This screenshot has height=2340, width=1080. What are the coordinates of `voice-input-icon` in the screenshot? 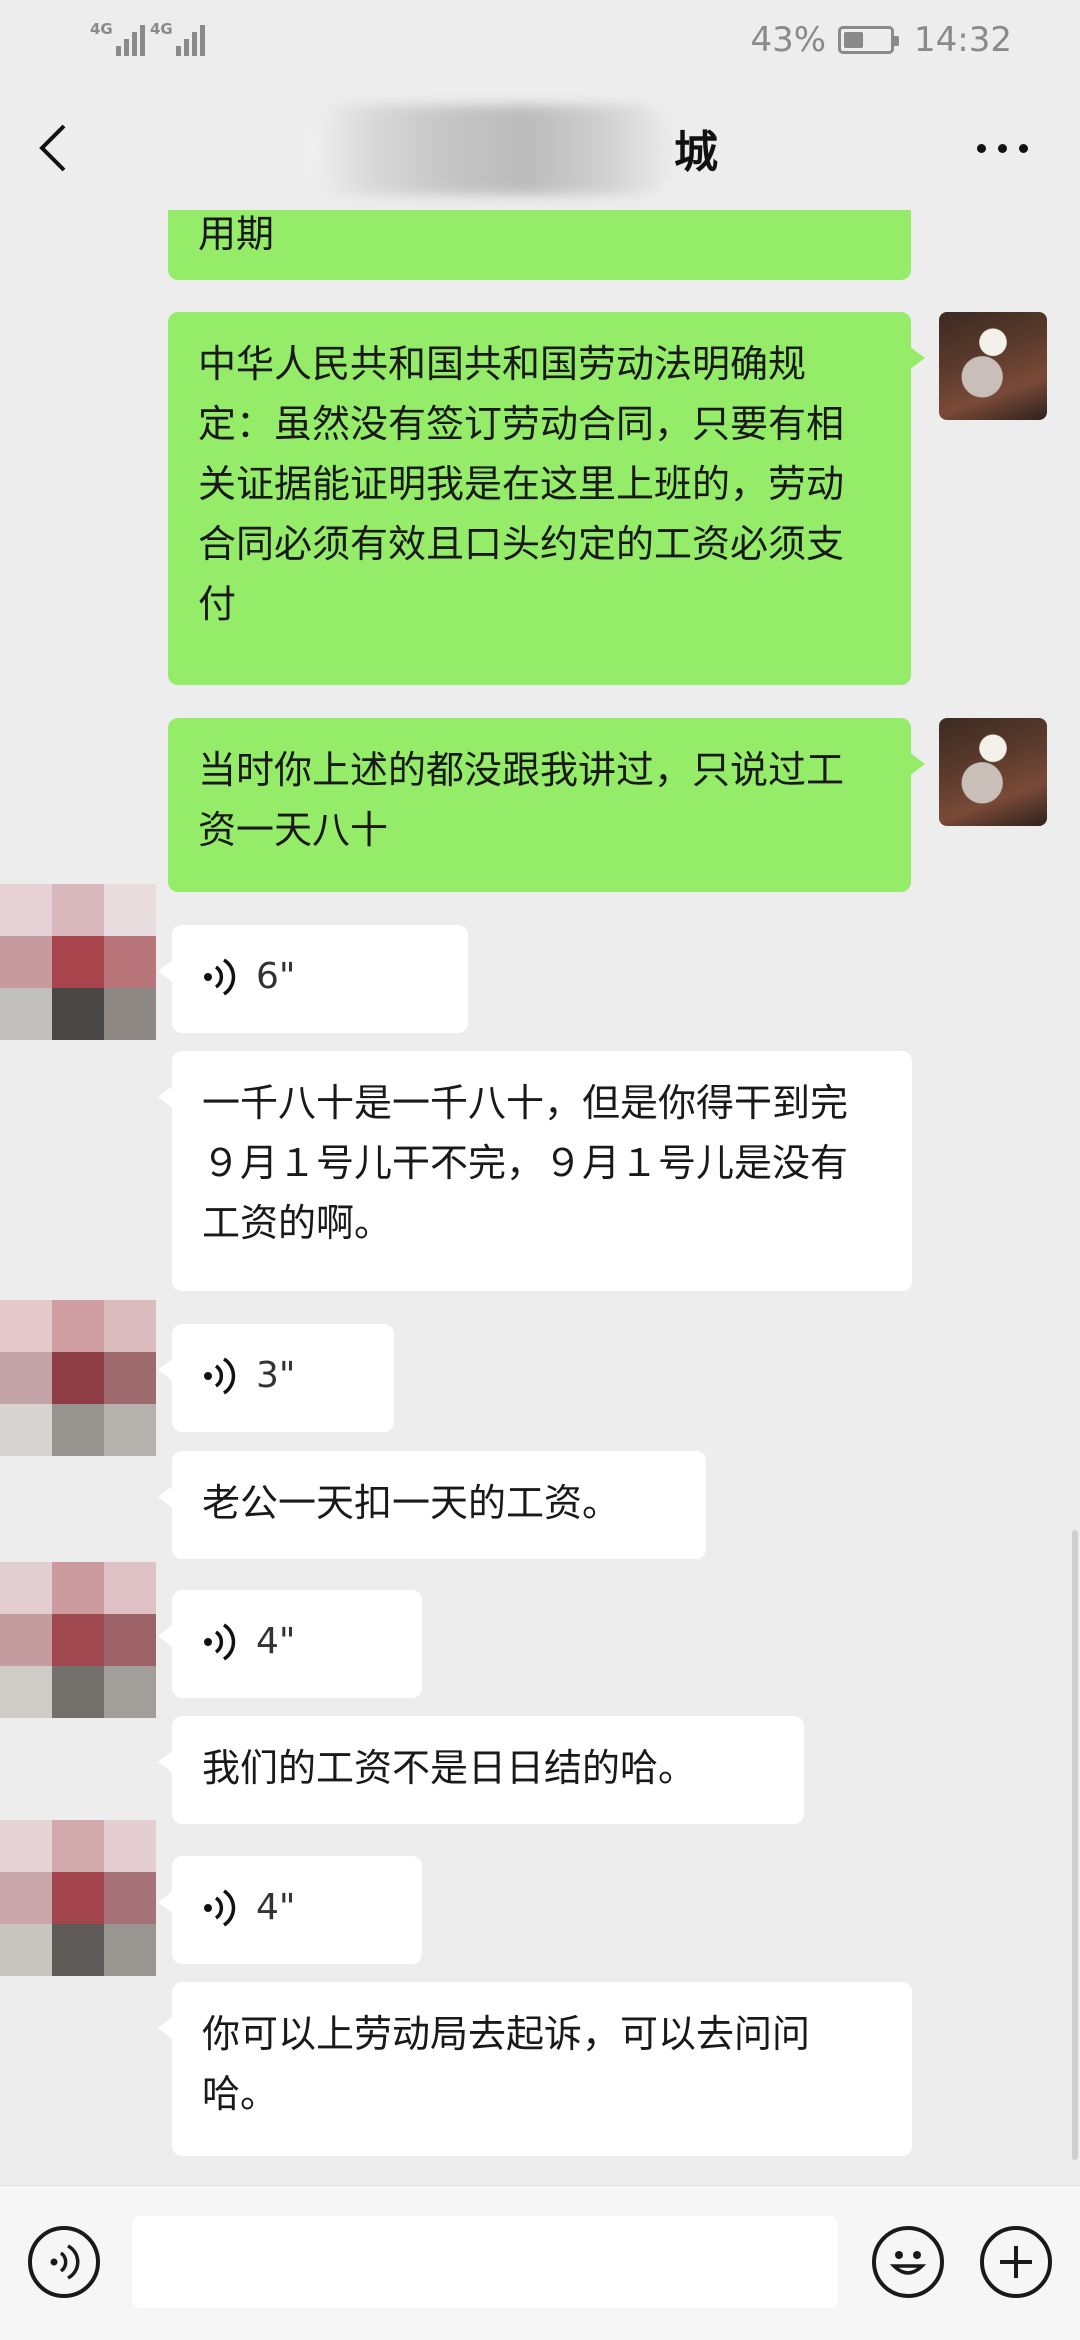 It's located at (64, 2262).